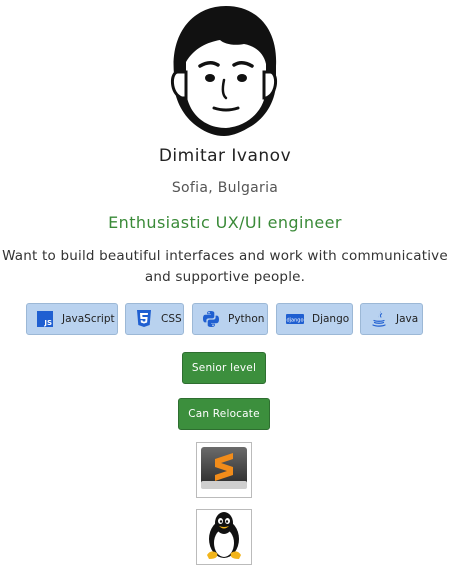 The height and width of the screenshot is (569, 450). Describe the element at coordinates (225, 156) in the screenshot. I see `profile-name: Dimitar Ivanov` at that location.